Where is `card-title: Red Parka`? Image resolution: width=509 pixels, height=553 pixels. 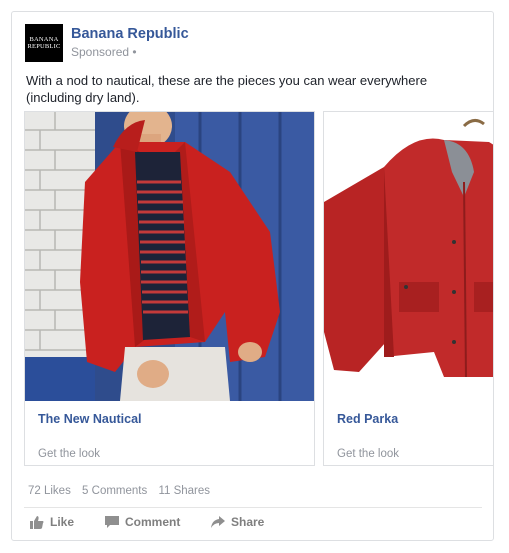 card-title: Red Parka is located at coordinates (367, 419).